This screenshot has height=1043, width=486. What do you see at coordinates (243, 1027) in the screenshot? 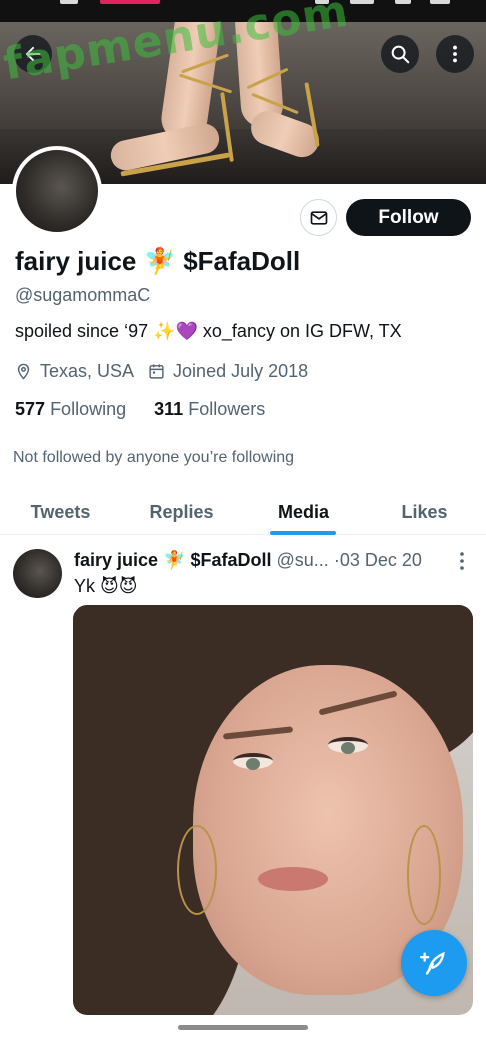
I see `home-indicator` at bounding box center [243, 1027].